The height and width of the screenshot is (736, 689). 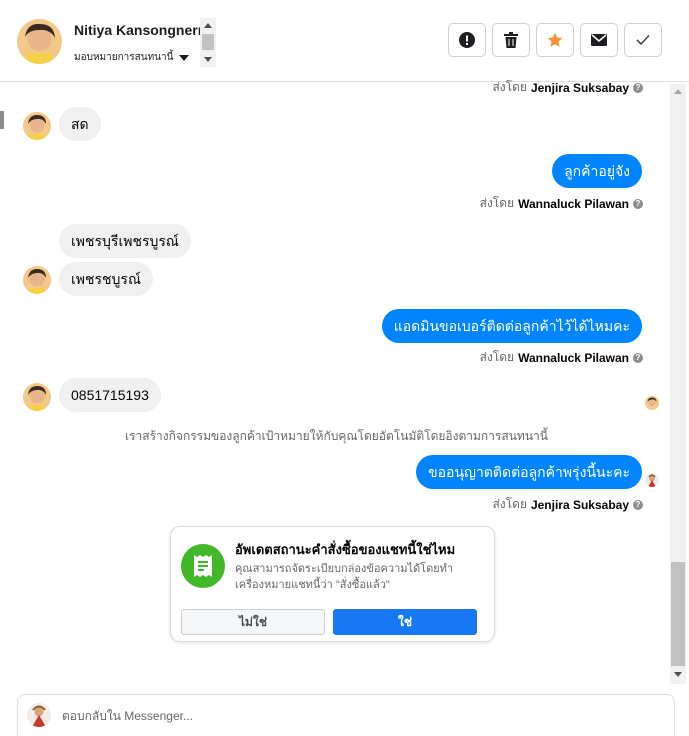 I want to click on trash-icon, so click(x=511, y=40).